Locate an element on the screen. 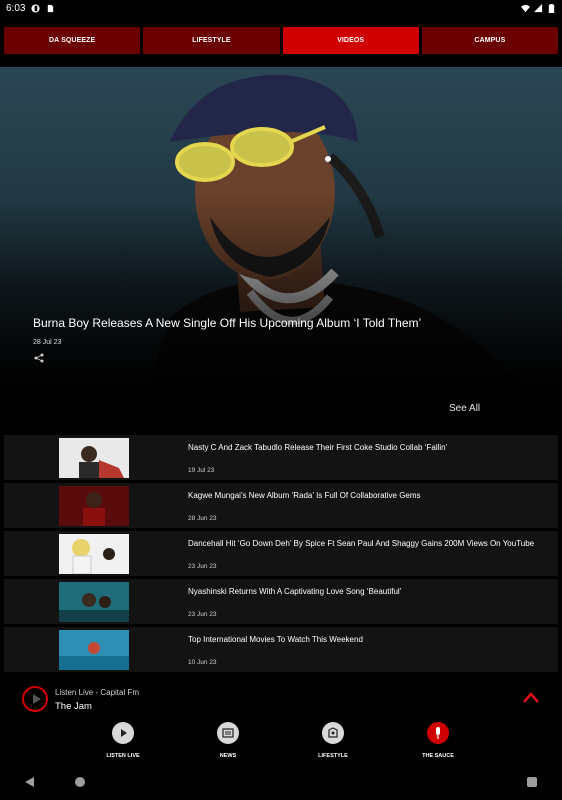 This screenshot has width=562, height=800. chevron-up-icon is located at coordinates (531, 697).